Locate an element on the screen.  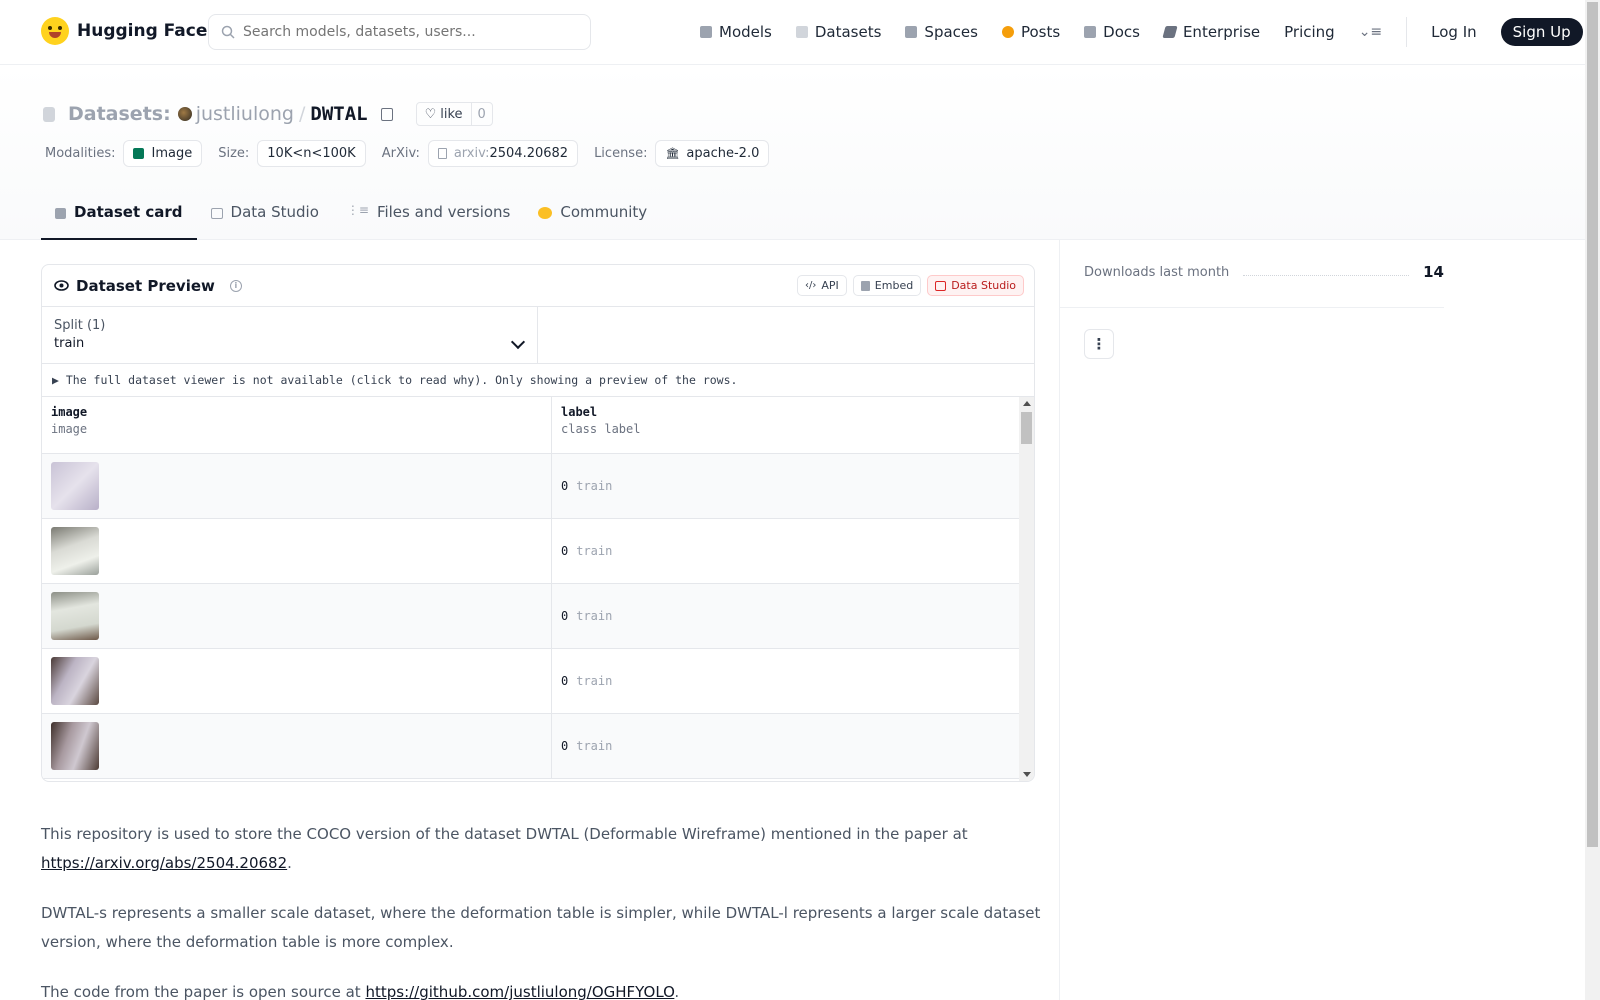
more-menu-icon: ⌄≡ is located at coordinates (1370, 32).